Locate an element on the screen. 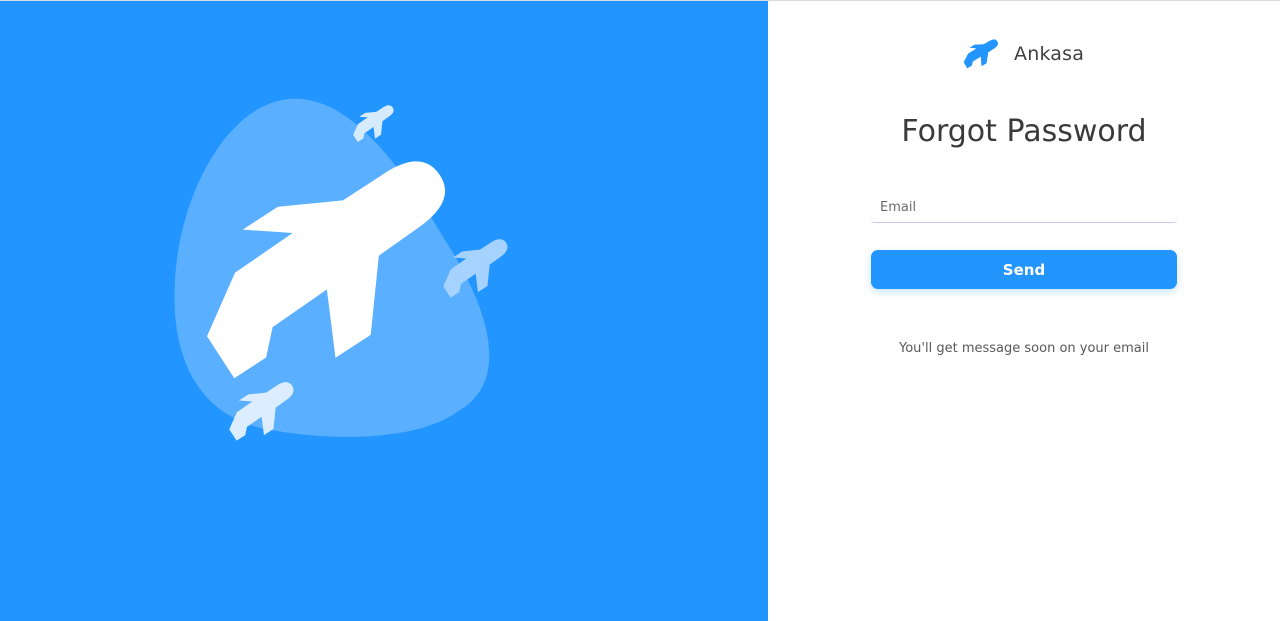  send-button: Send is located at coordinates (1024, 269).